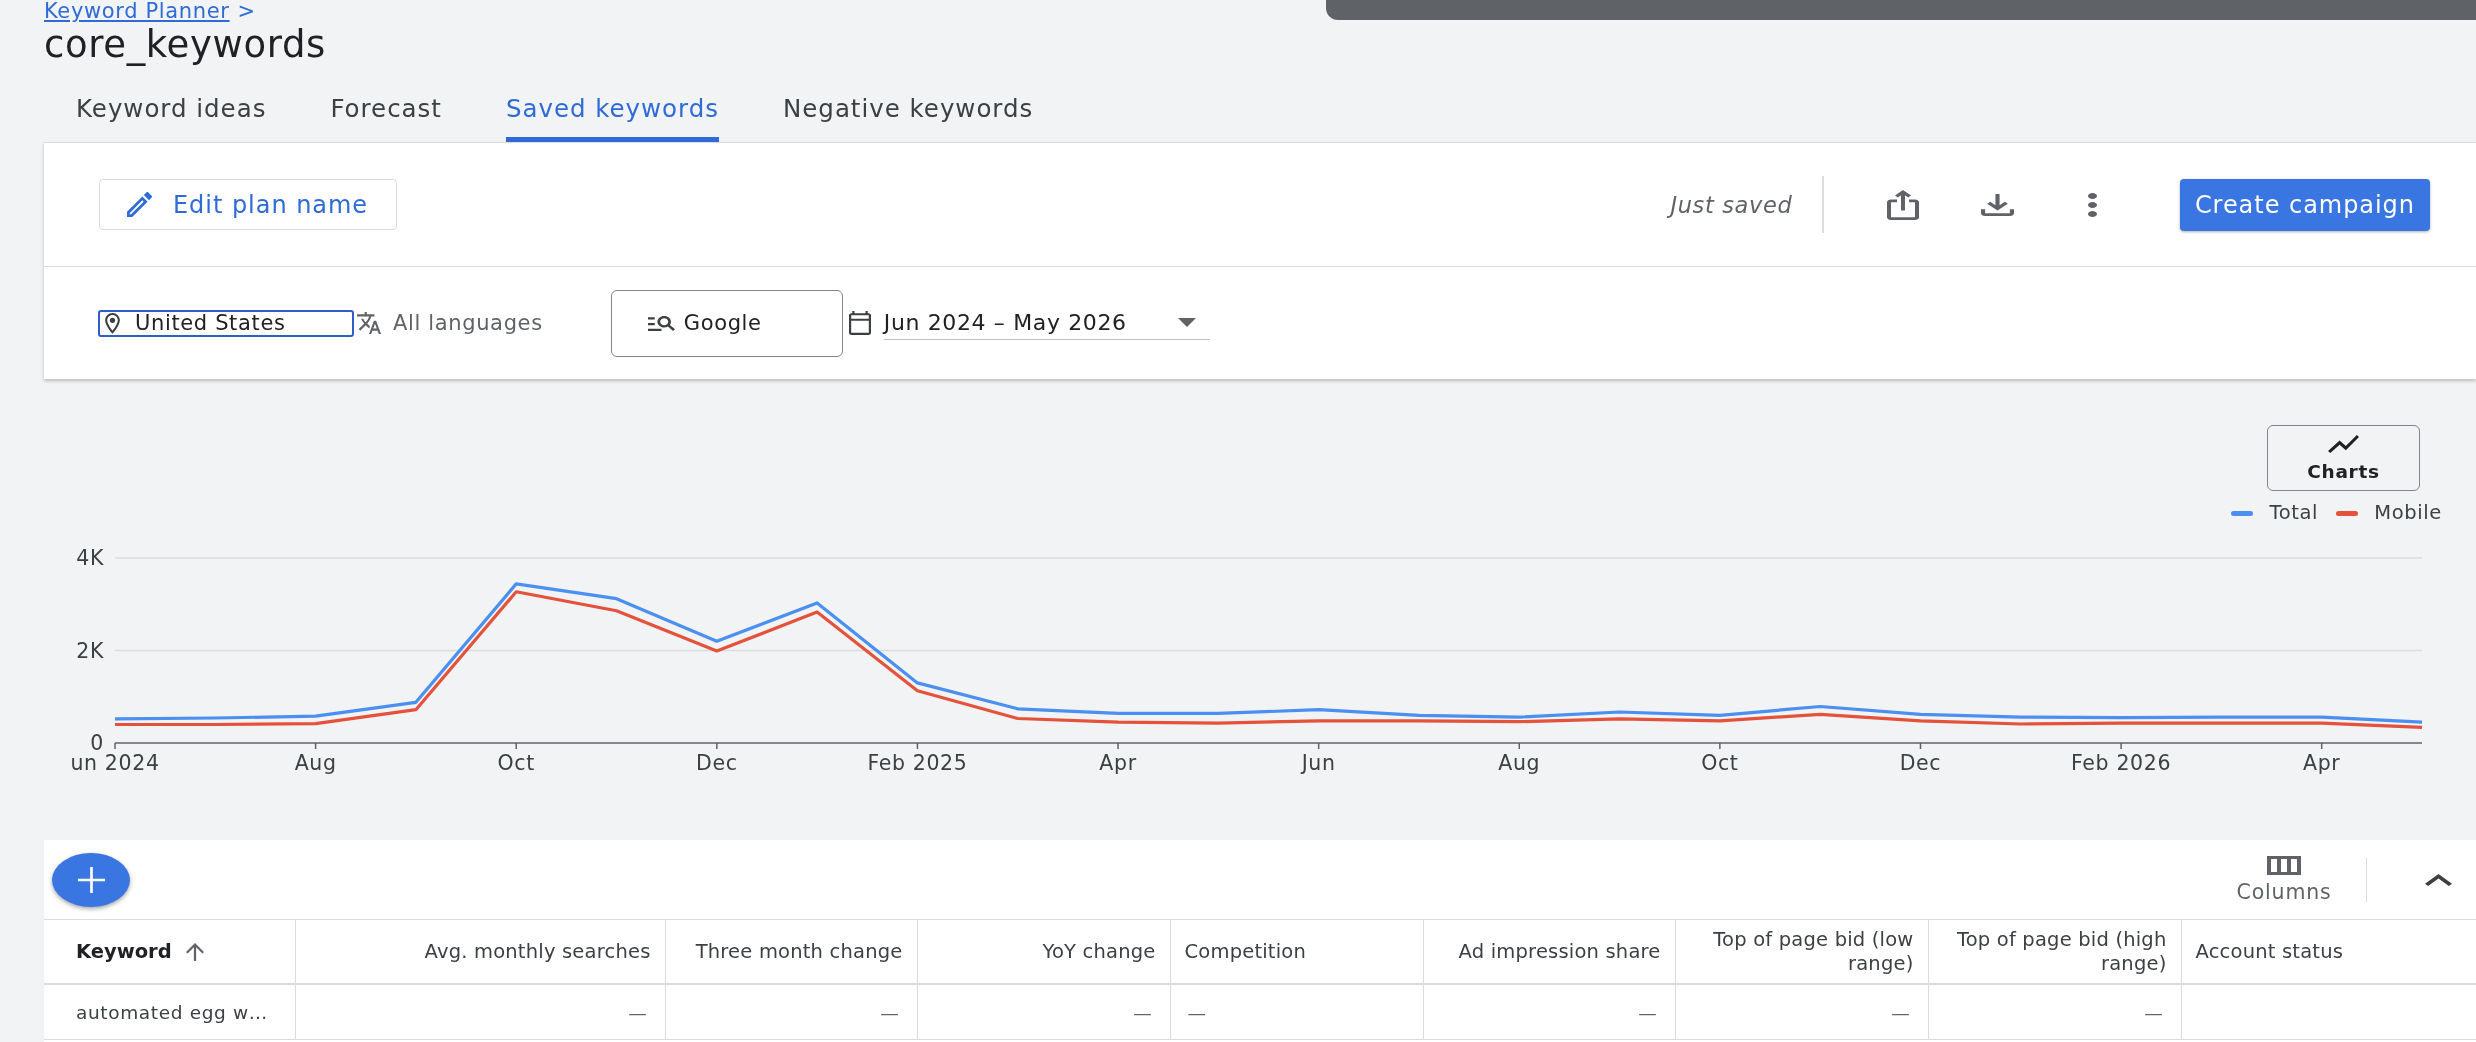 The width and height of the screenshot is (2476, 1042). I want to click on legend-label: Mobile, so click(2408, 513).